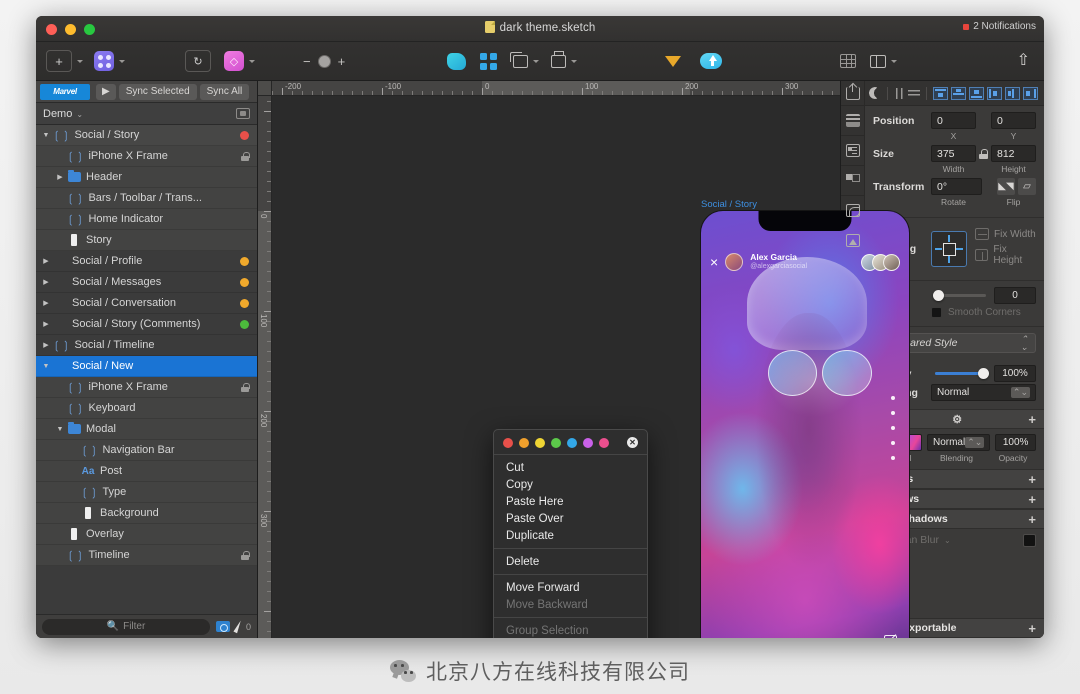 The height and width of the screenshot is (694, 1080). I want to click on layer-row: Social / Profile, so click(146, 261).